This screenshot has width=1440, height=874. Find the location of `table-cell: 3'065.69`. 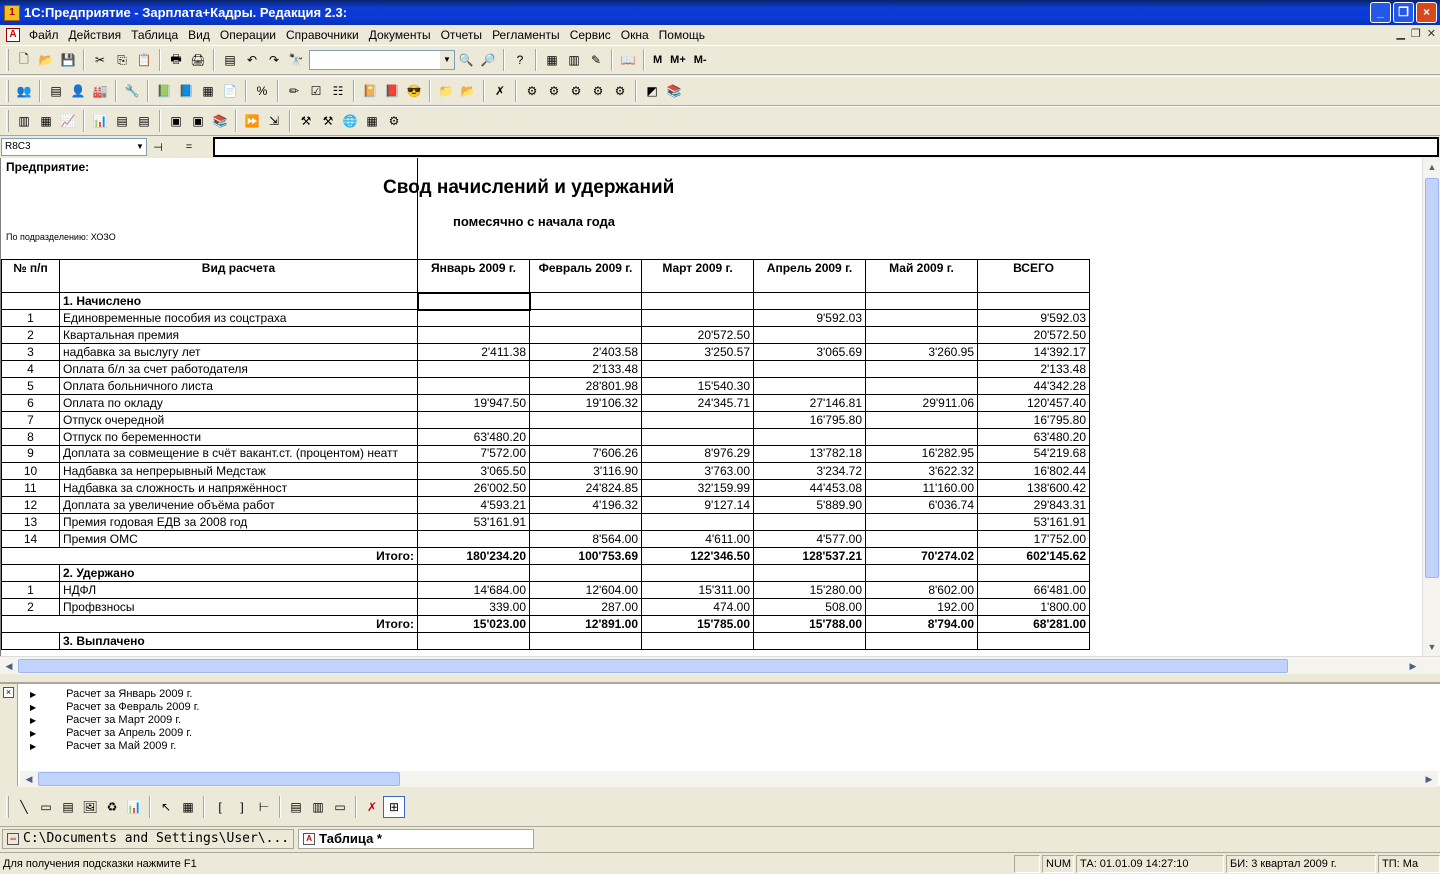

table-cell: 3'065.69 is located at coordinates (809, 352).